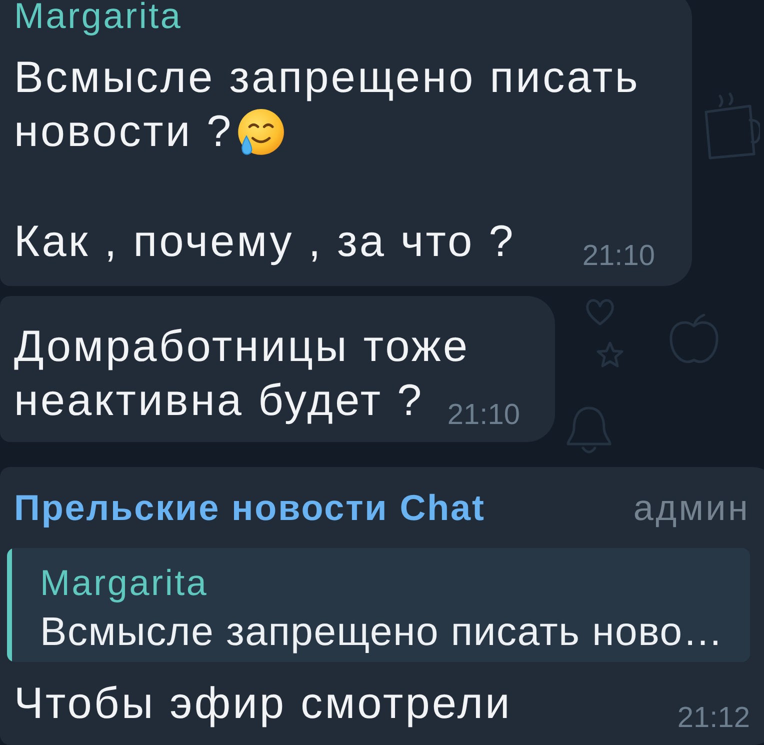  I want to click on star-doodle-icon, so click(610, 355).